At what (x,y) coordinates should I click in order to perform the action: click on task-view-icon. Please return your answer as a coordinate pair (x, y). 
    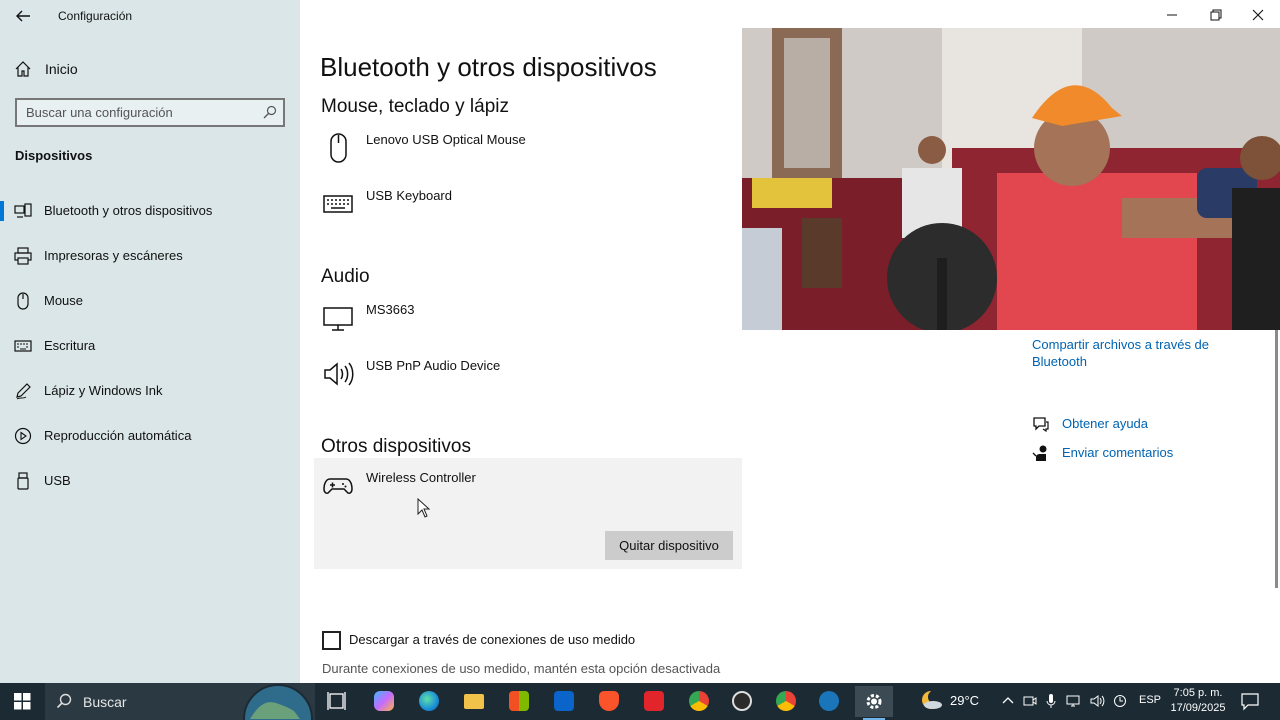
    Looking at the image, I should click on (336, 701).